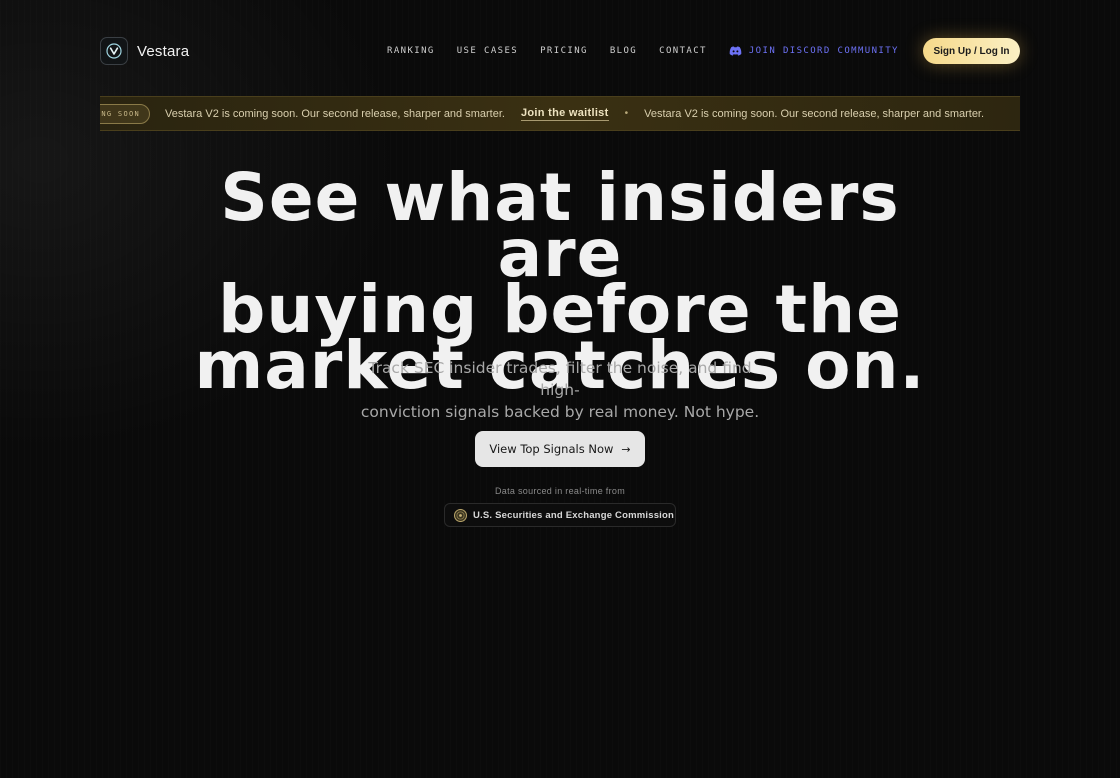 Image resolution: width=1120 pixels, height=778 pixels. Describe the element at coordinates (735, 51) in the screenshot. I see `discord-icon` at that location.